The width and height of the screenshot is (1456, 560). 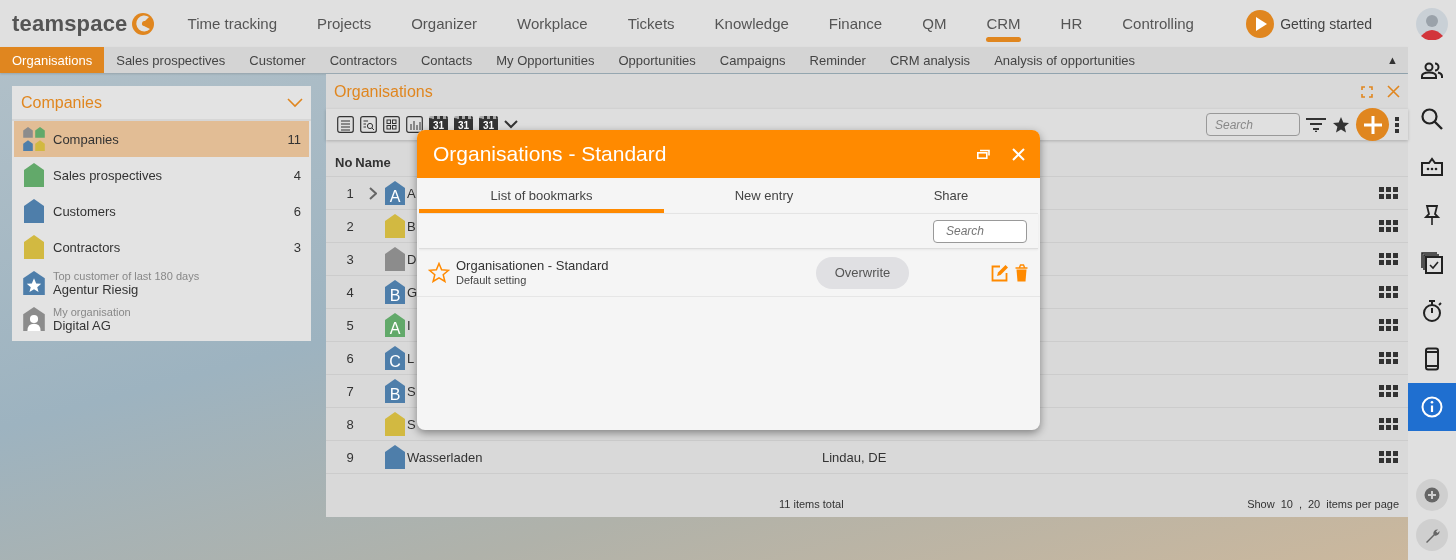 I want to click on houses-icon, so click(x=34, y=139).